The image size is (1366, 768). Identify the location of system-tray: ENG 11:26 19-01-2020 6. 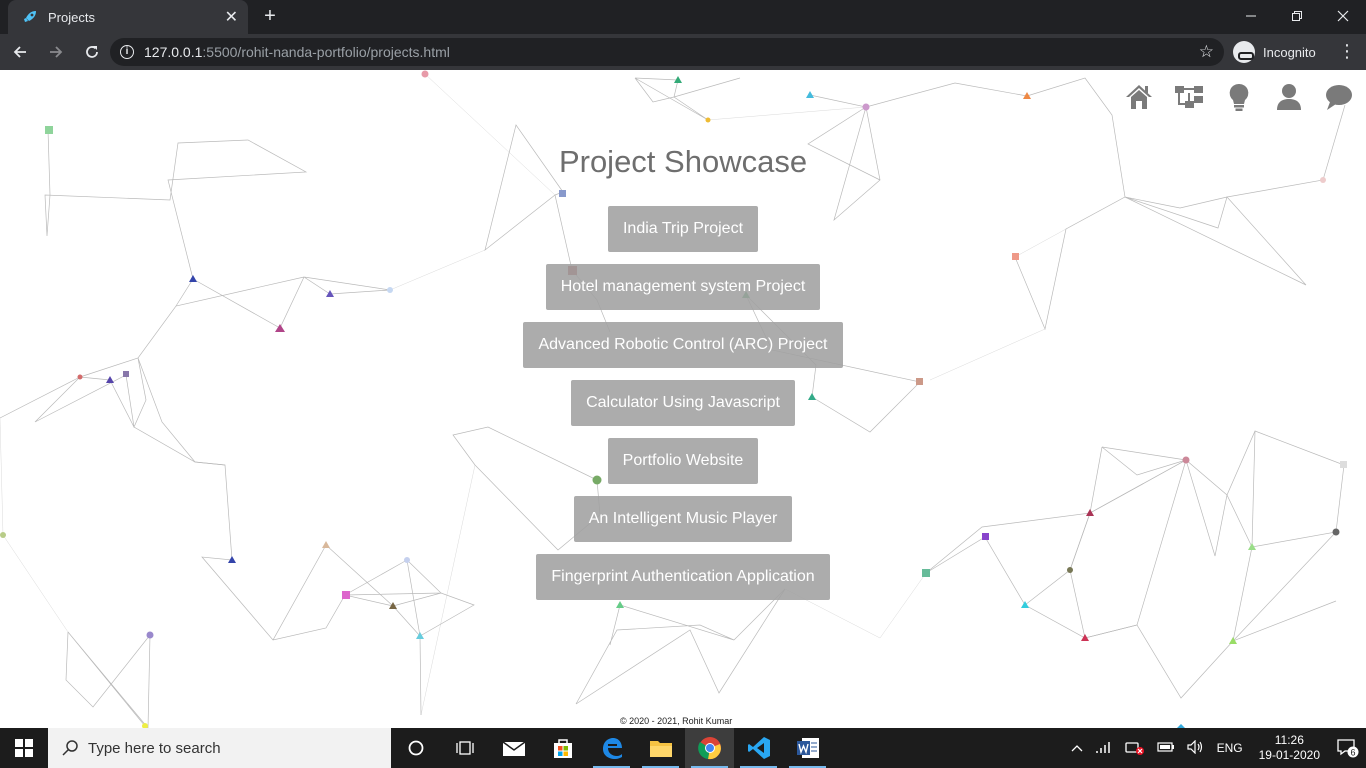
(1215, 748).